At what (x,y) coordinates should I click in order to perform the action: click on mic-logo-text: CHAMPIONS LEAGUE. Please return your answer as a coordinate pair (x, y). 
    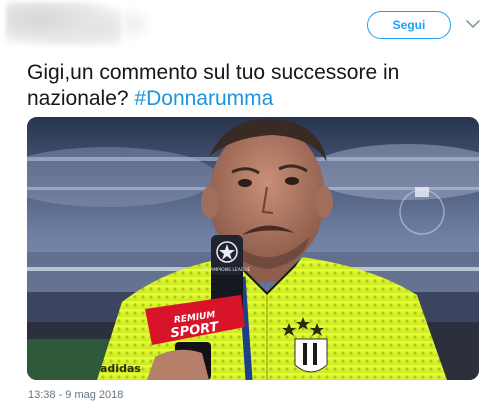
    Looking at the image, I should click on (227, 270).